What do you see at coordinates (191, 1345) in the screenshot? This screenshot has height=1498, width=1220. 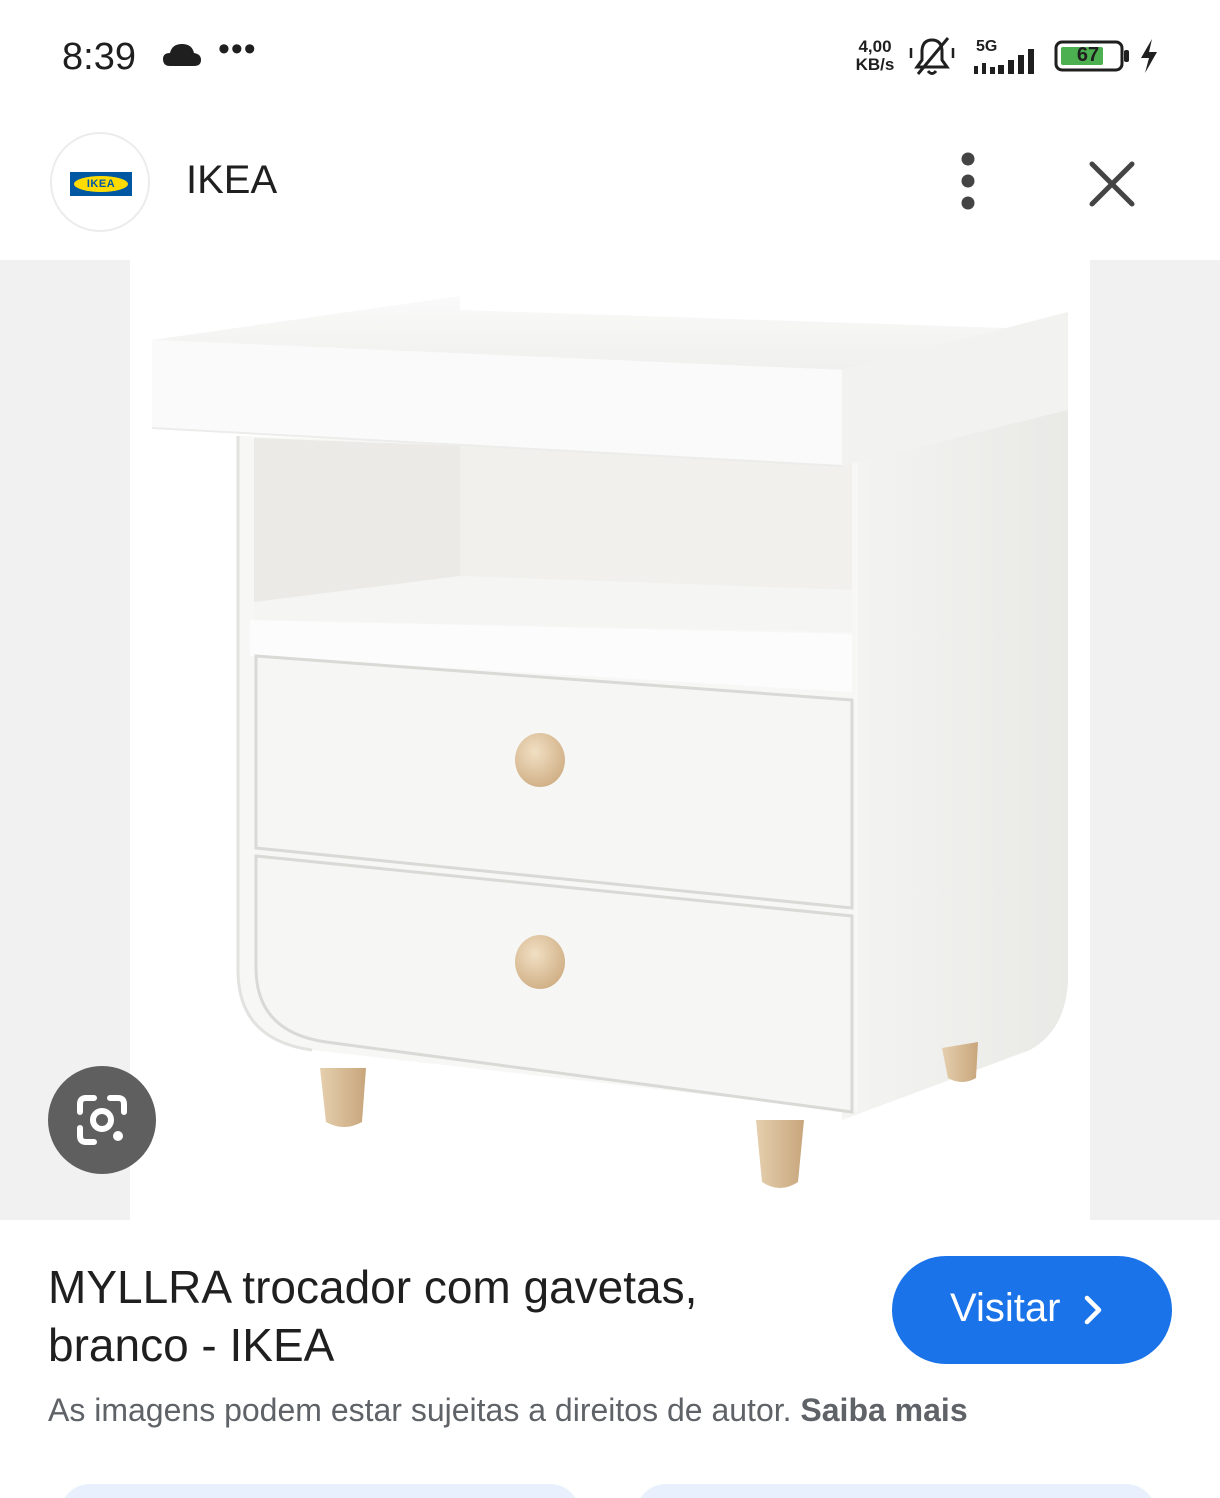 I see `result-title-line-2: branco - IKEA` at bounding box center [191, 1345].